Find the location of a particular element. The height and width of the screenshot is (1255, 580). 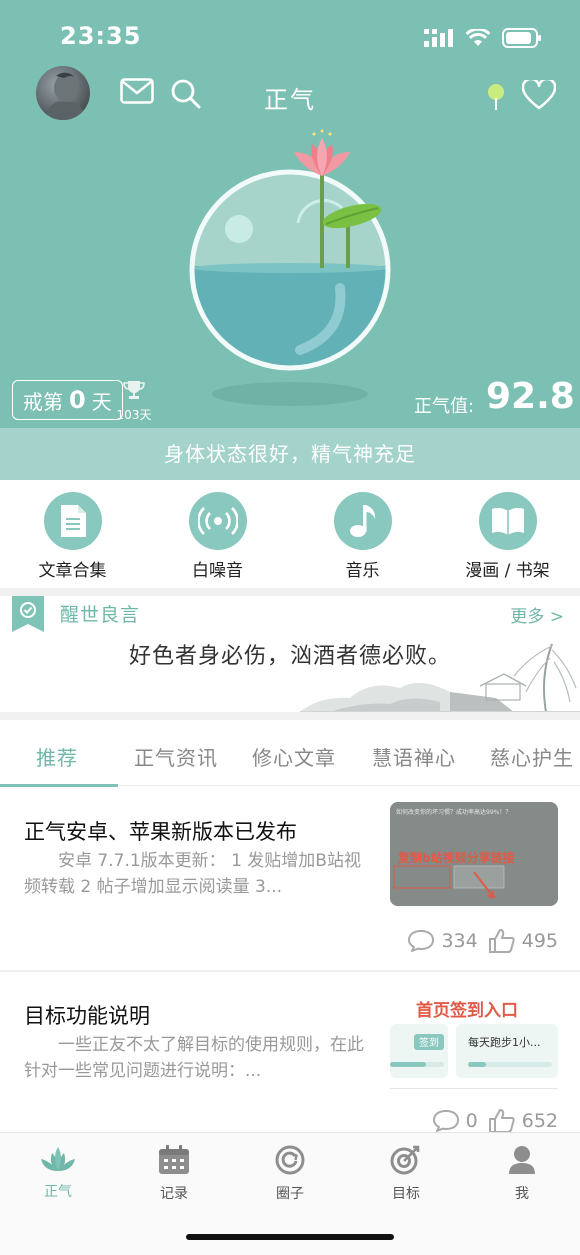

circle-refresh-icon is located at coordinates (290, 1160).